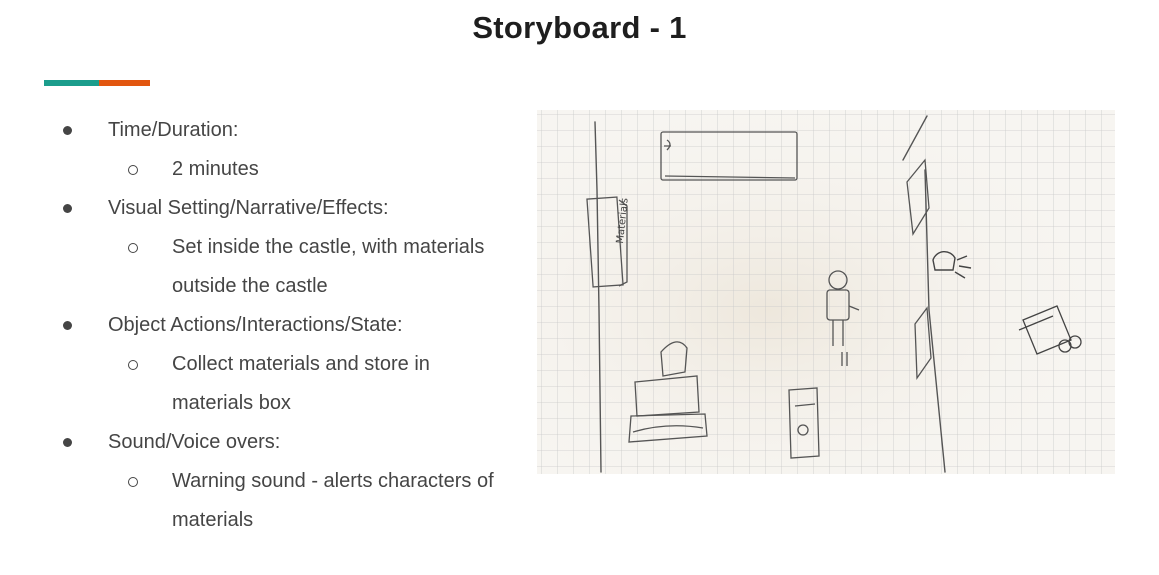 This screenshot has height=575, width=1159. I want to click on list-item: outside the castle, so click(265, 286).